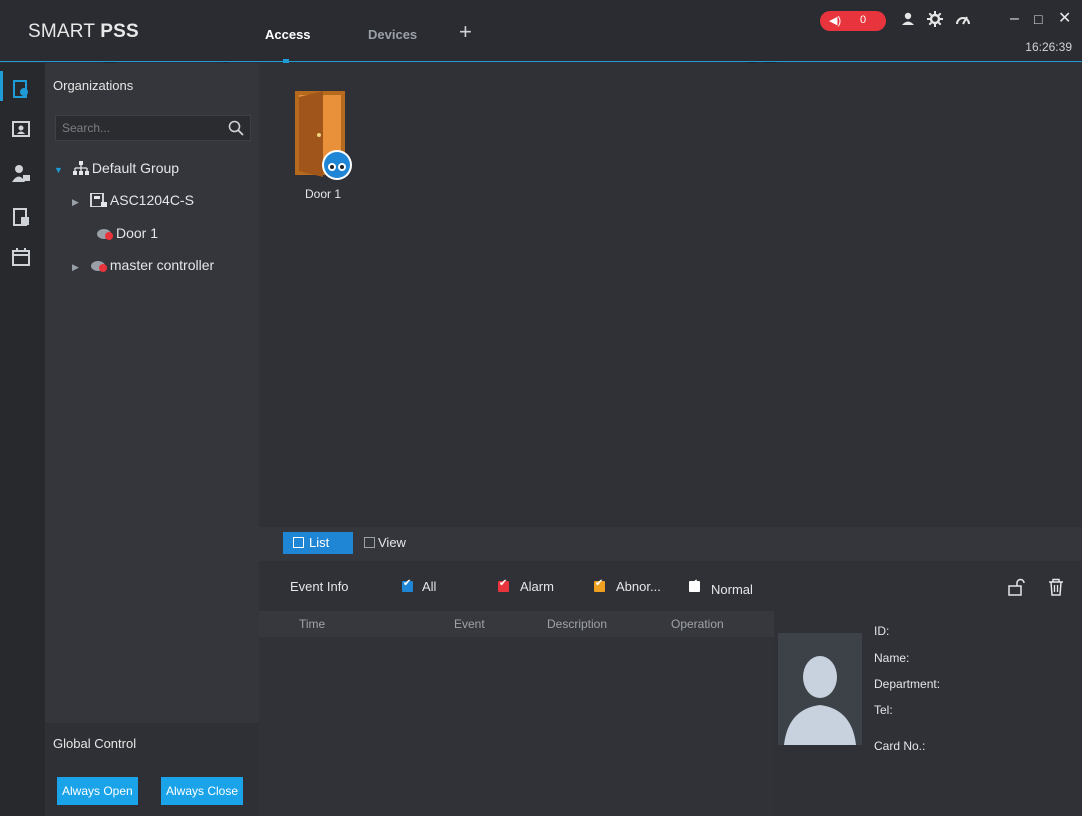  What do you see at coordinates (465, 32) in the screenshot?
I see `add-tab-icon: +` at bounding box center [465, 32].